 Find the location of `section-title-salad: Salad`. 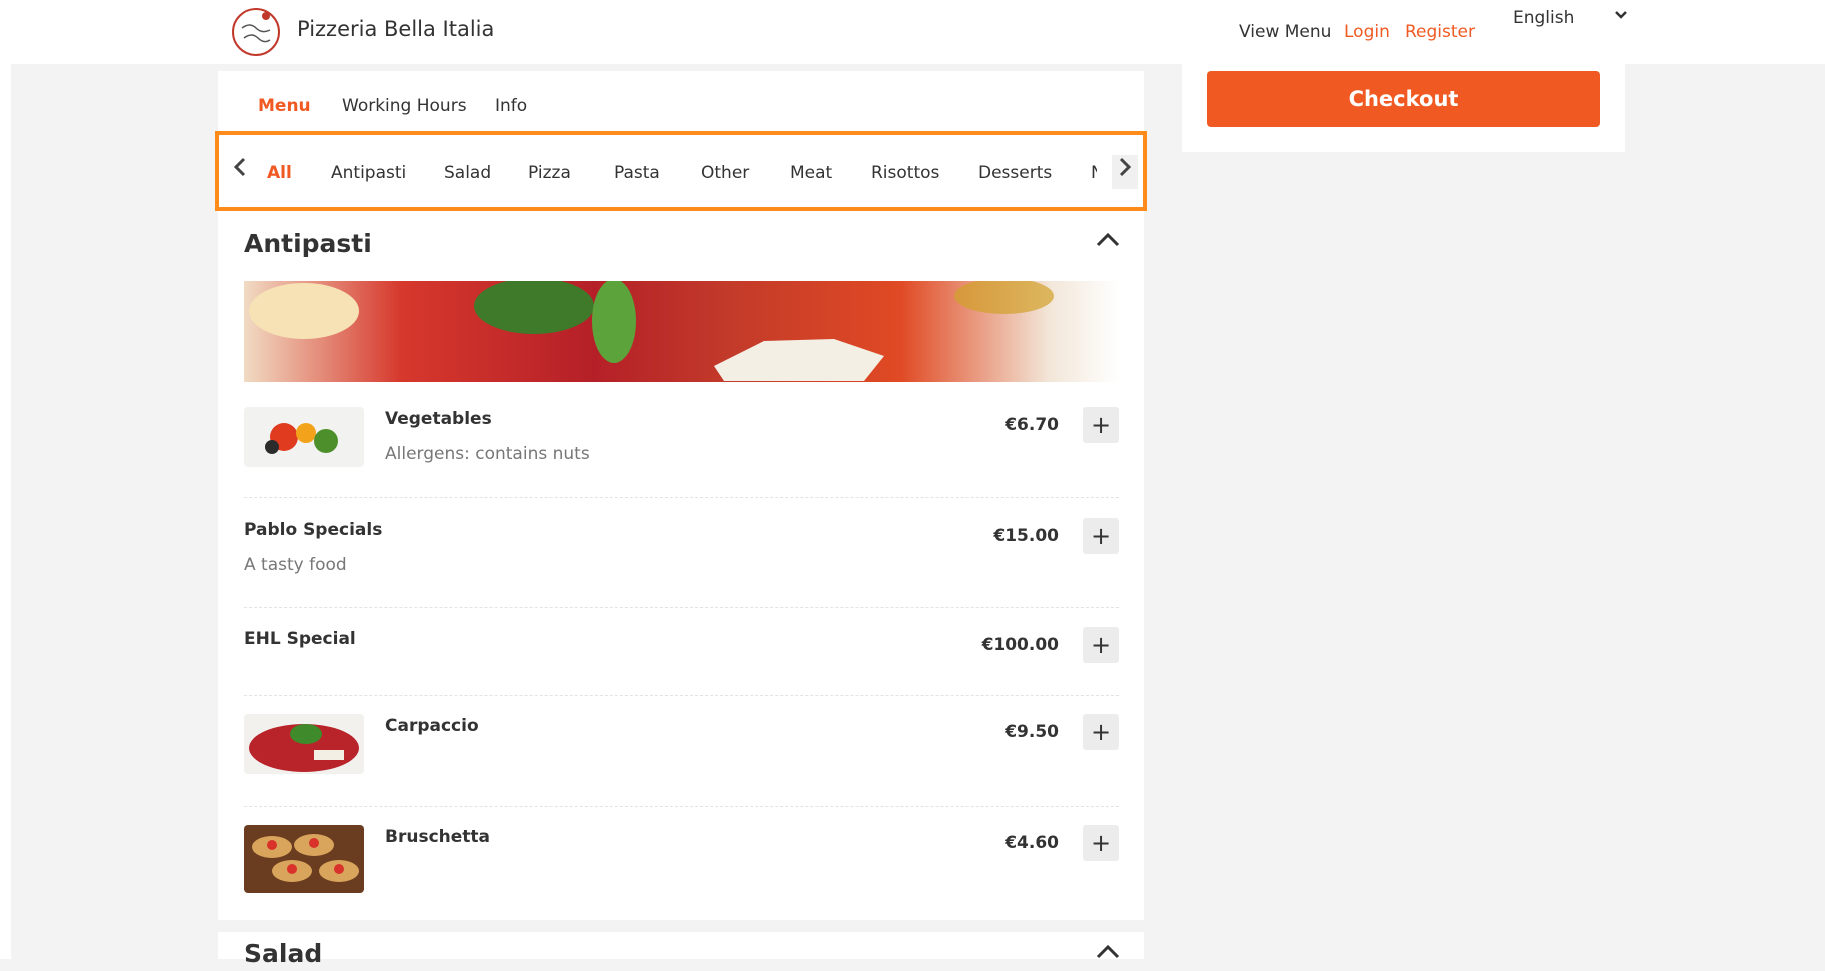

section-title-salad: Salad is located at coordinates (283, 953).